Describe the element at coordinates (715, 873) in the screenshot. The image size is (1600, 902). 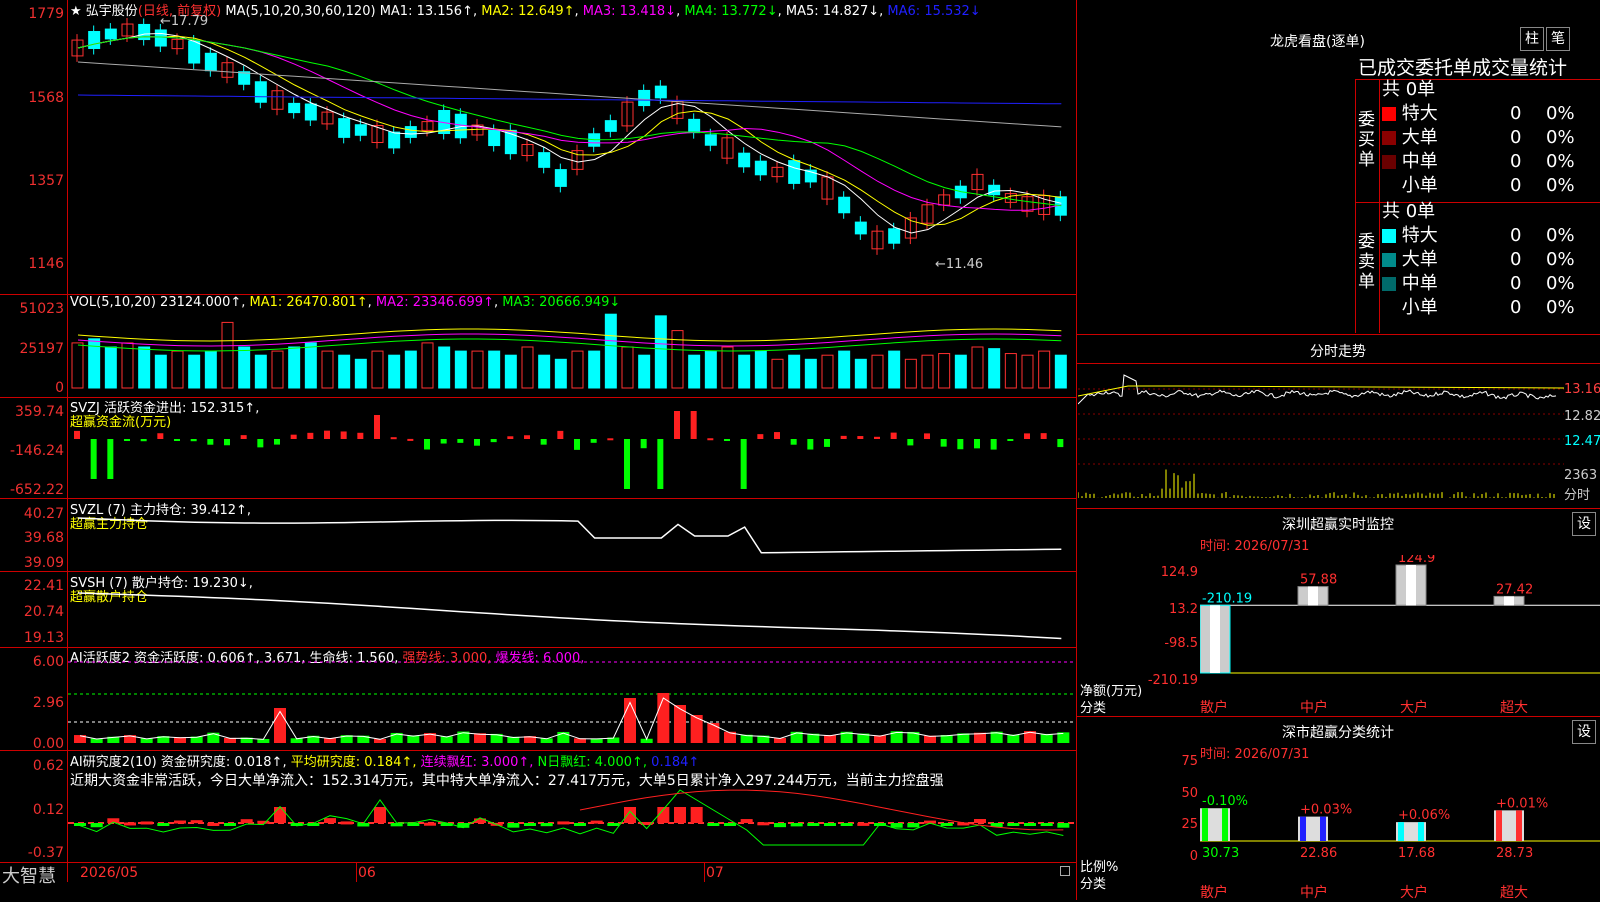
I see `date-label-3: 07` at that location.